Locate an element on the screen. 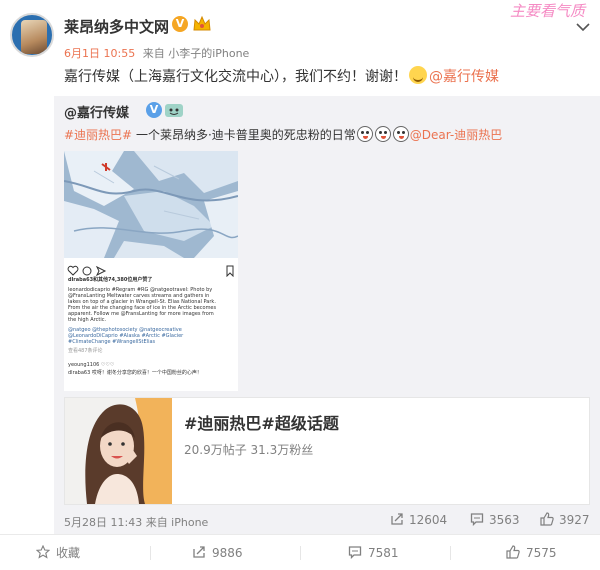 The width and height of the screenshot is (600, 570). ig-tag-line: #ClimateChange #WrangellStElias is located at coordinates (112, 342).